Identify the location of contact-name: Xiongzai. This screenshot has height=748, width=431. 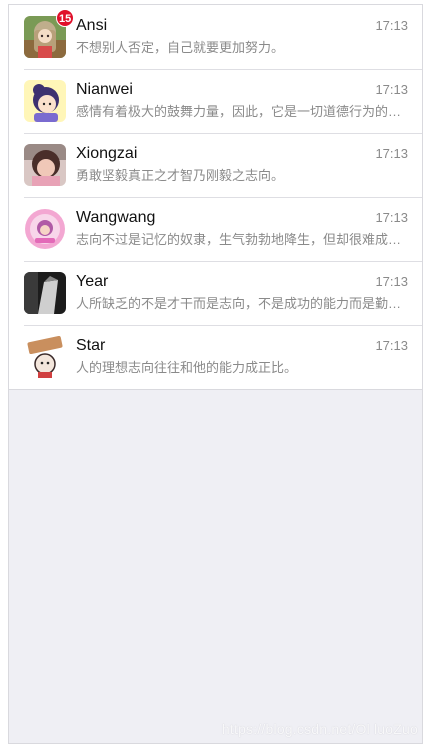
(107, 153).